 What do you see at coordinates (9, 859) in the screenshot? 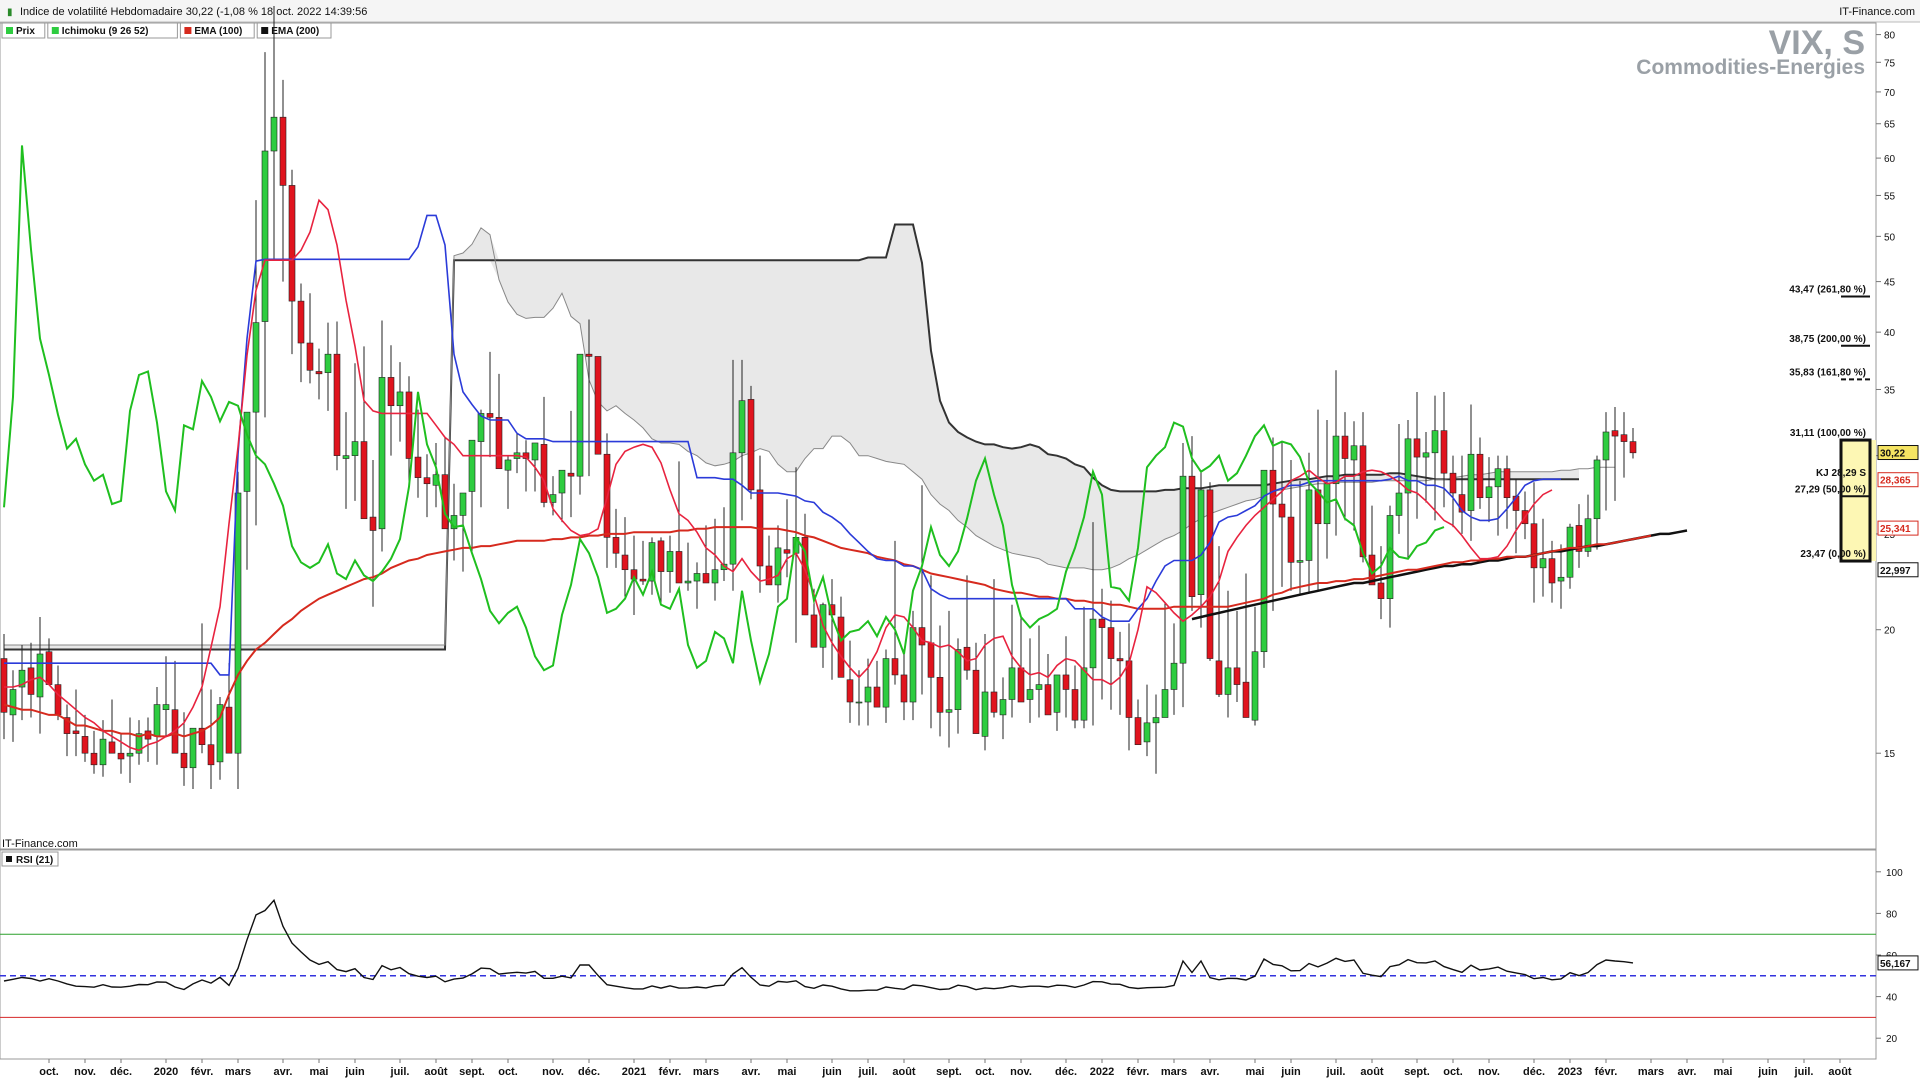
I see `rsi-legend-swatch` at bounding box center [9, 859].